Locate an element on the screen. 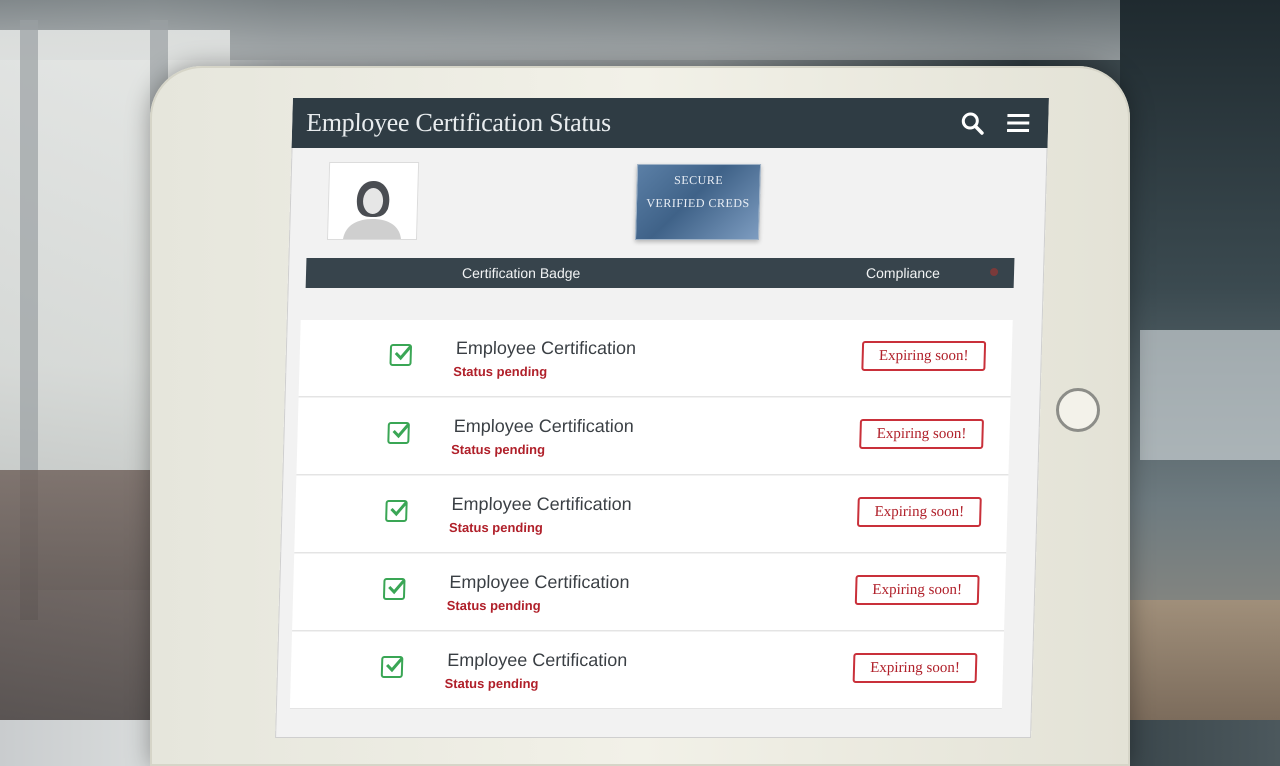  certification-card-image: SECURE VERIFIED CREDS is located at coordinates (698, 202).